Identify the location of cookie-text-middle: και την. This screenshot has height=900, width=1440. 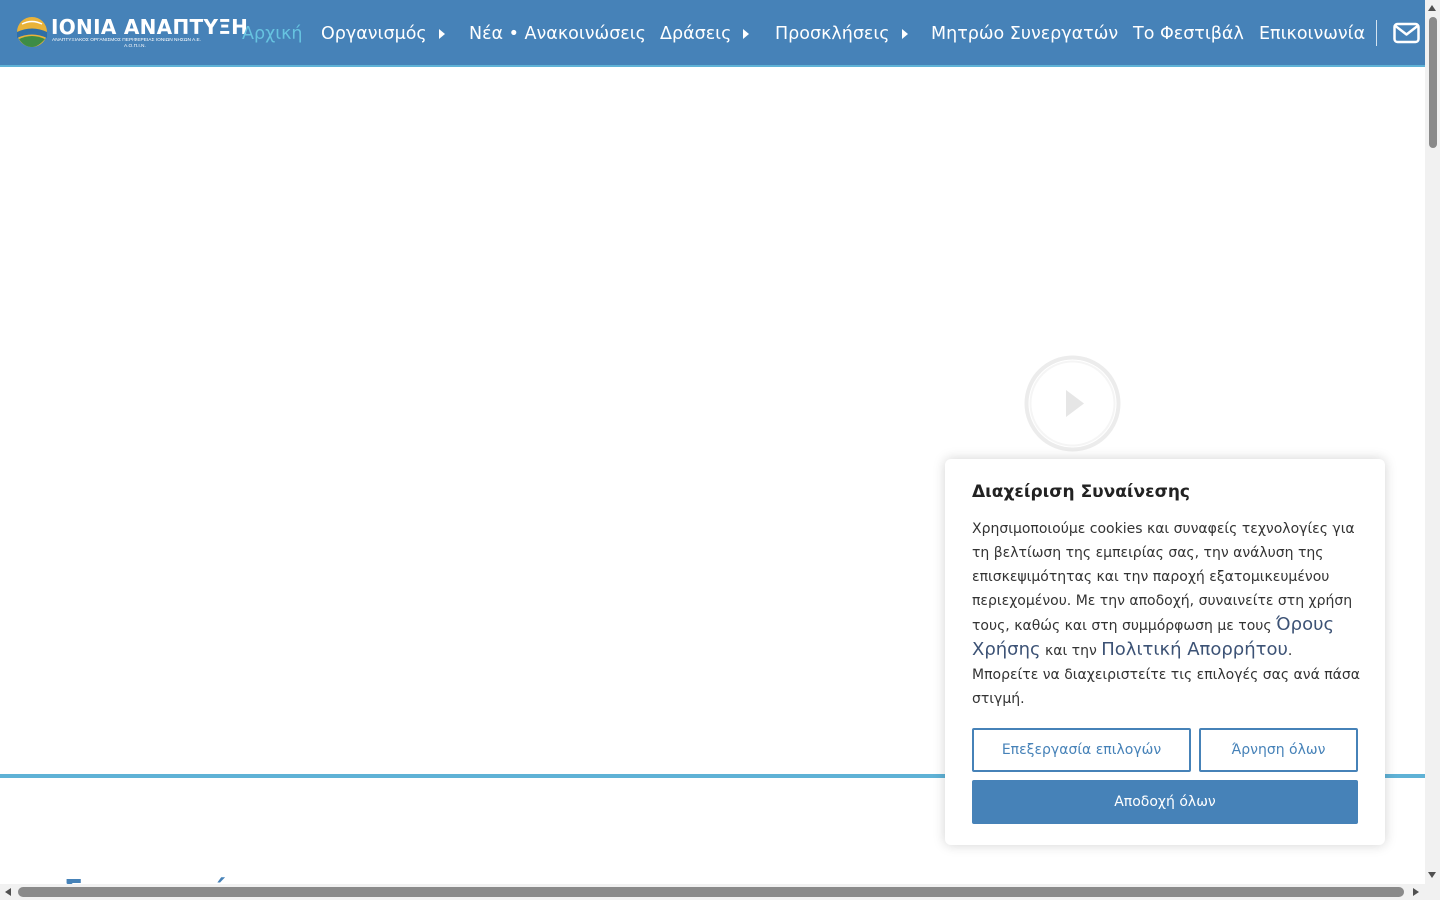
(1071, 651).